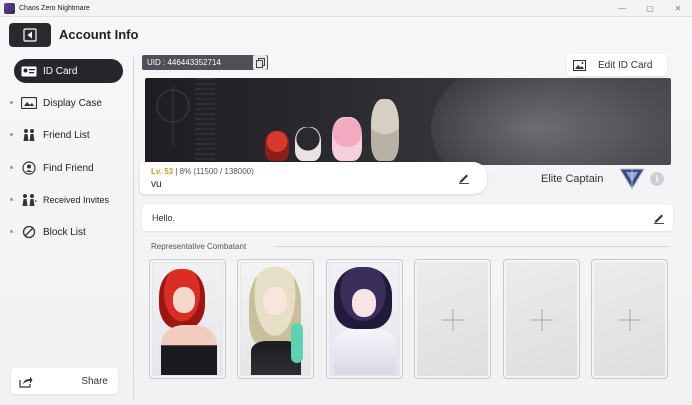  I want to click on share-label: Share, so click(94, 381).